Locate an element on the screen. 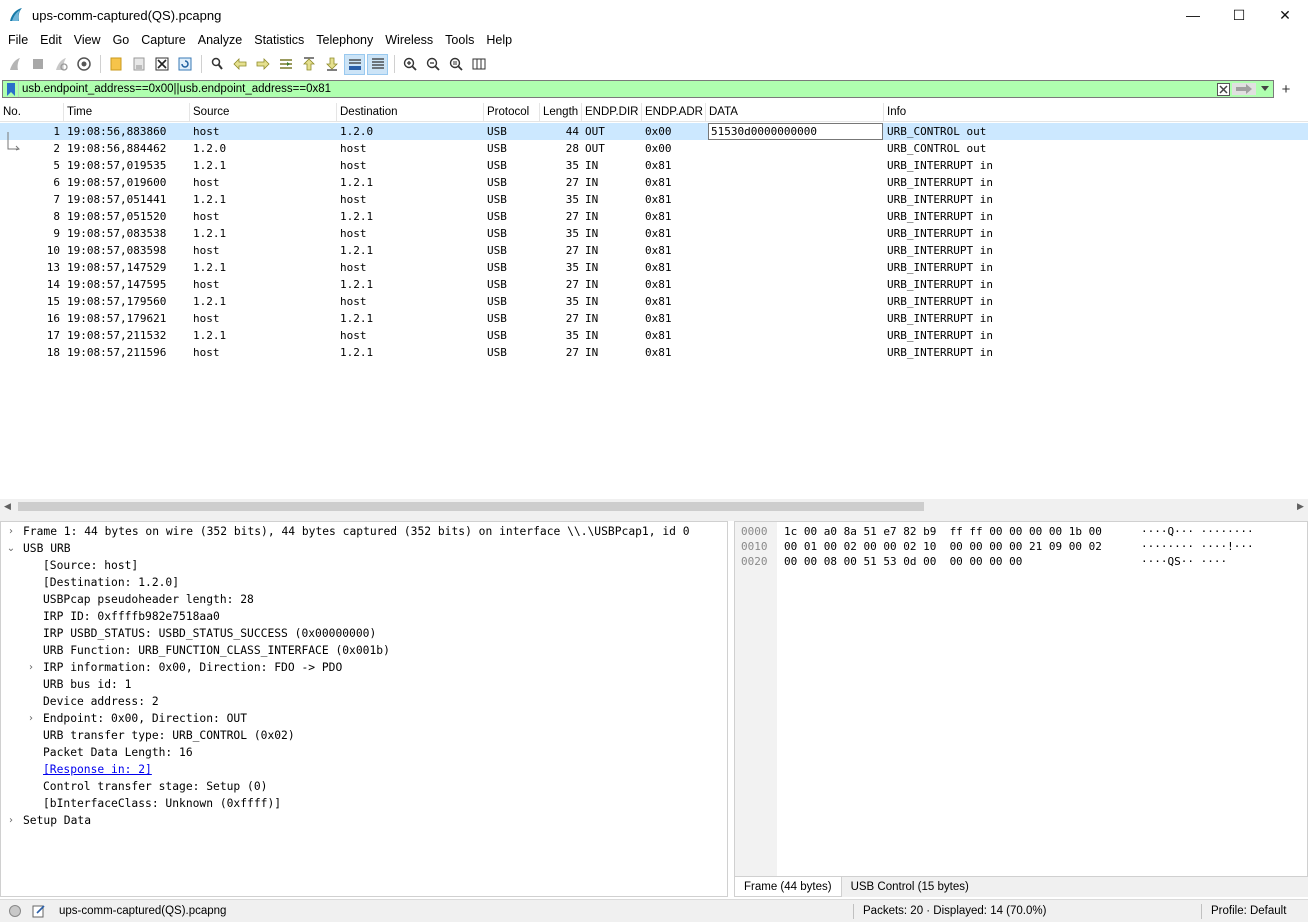  column-header-endp-adr: ENDP.ADR is located at coordinates (674, 112).